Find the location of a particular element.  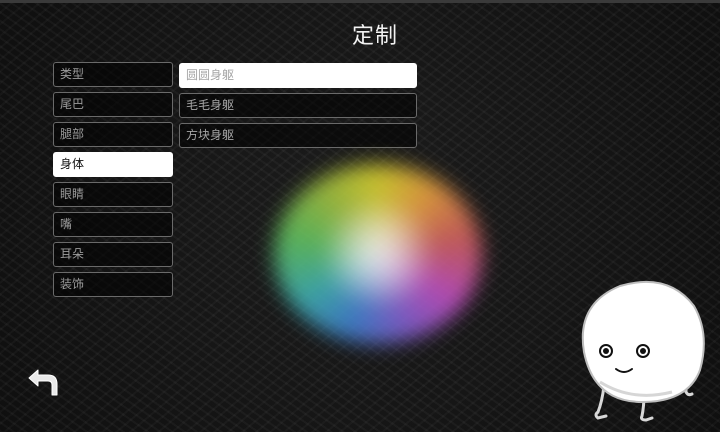

back-button is located at coordinates (44, 382).